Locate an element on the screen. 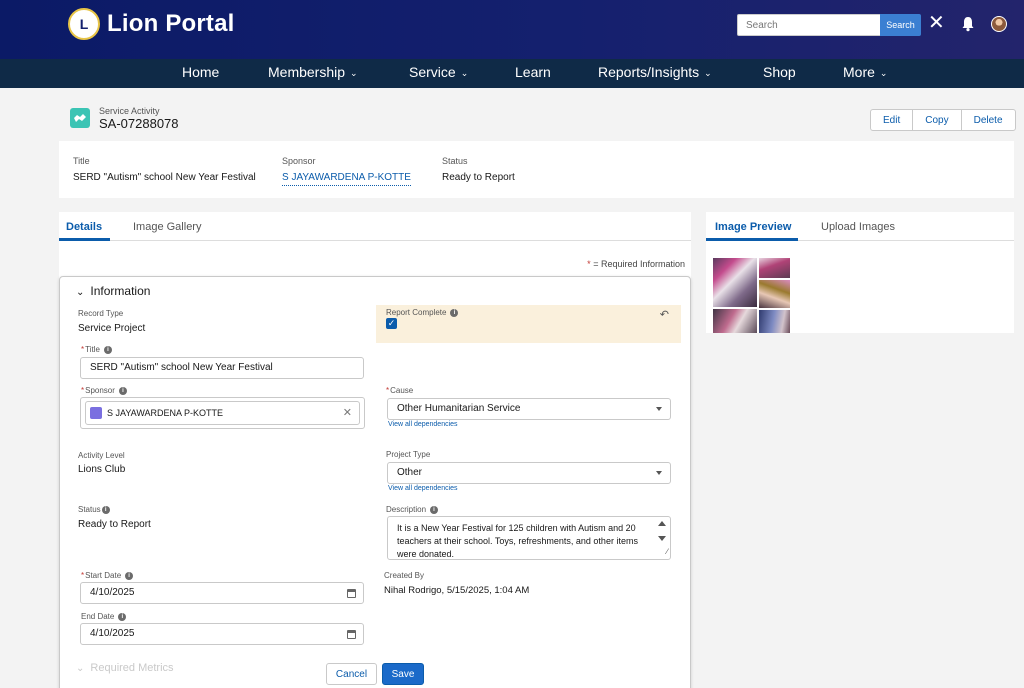 The image size is (1024, 688). lions-emblem-icon: L is located at coordinates (84, 24).